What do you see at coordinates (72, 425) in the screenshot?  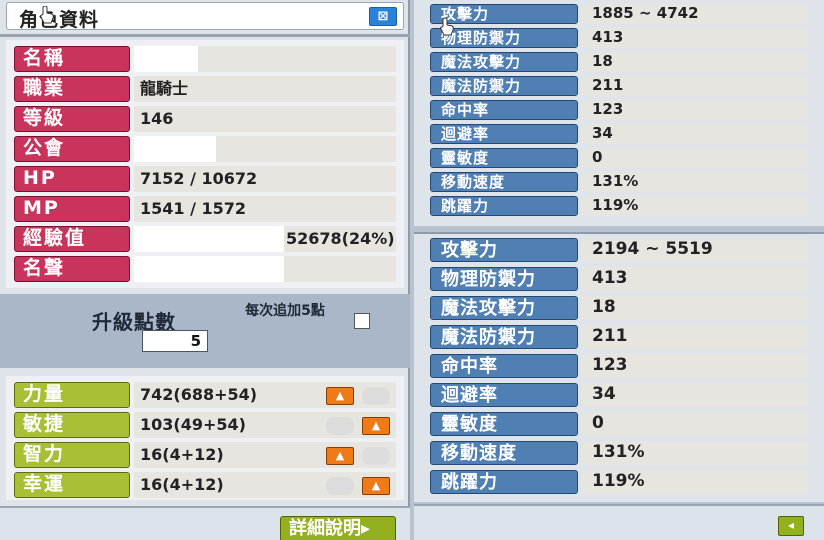 I see `stat-label: 敏捷` at bounding box center [72, 425].